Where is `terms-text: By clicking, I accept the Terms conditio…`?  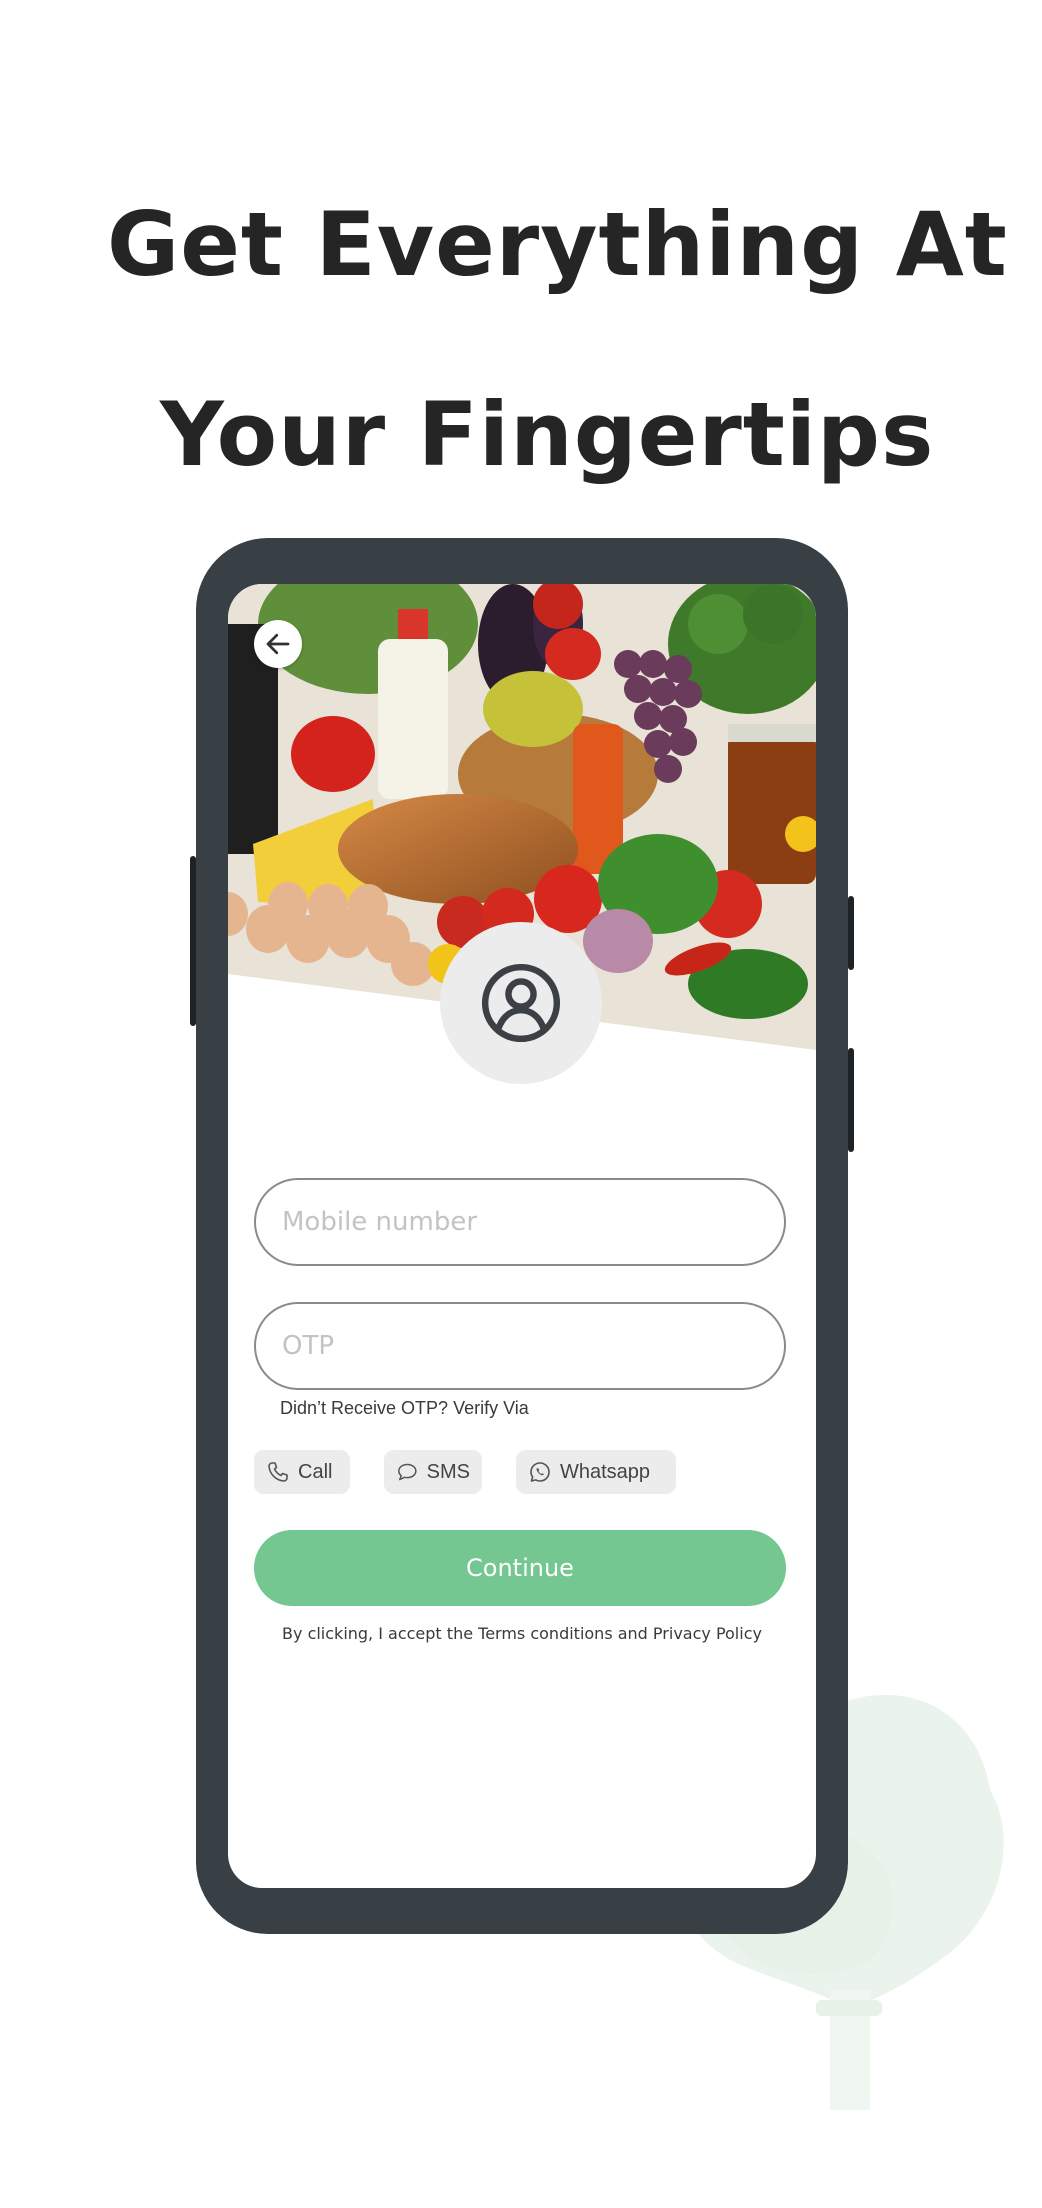
terms-text: By clicking, I accept the Terms conditio… is located at coordinates (522, 1633).